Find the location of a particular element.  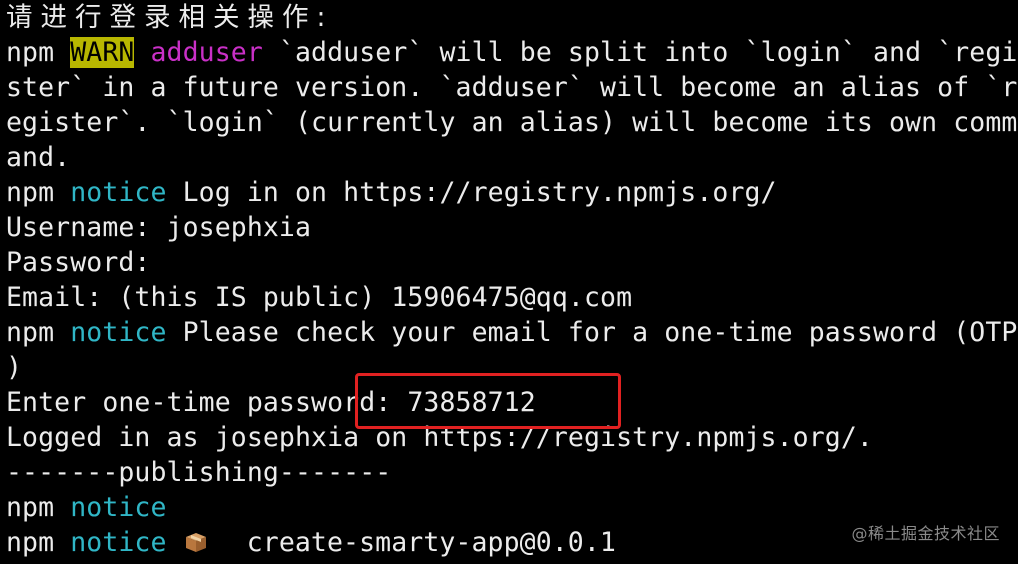

terminal-line: -------publishing------- is located at coordinates (512, 472).